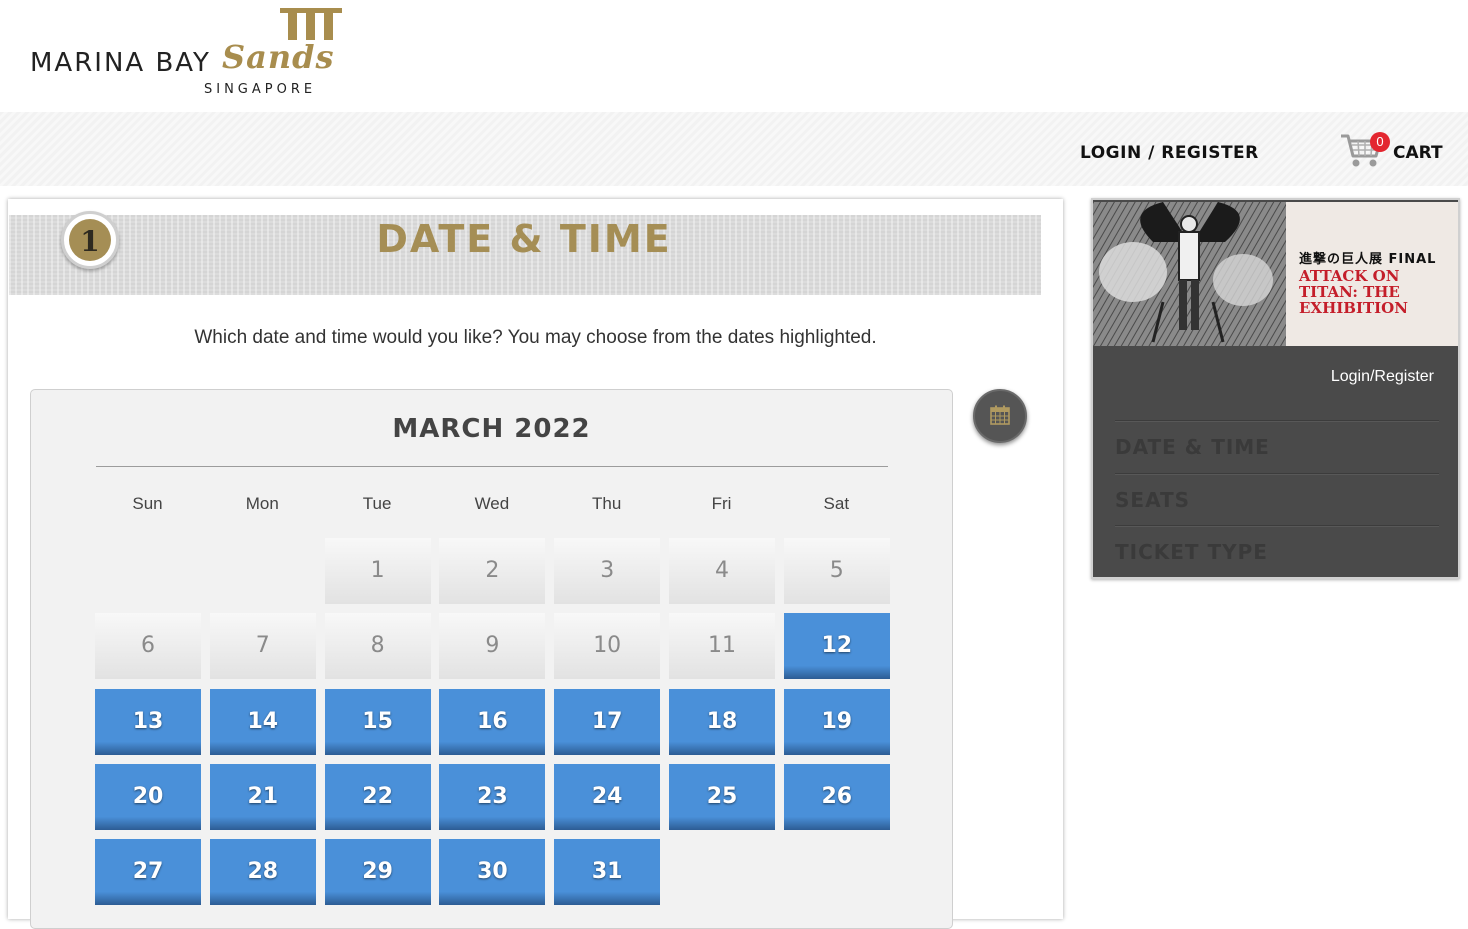 The height and width of the screenshot is (929, 1468). I want to click on calendar-day-unavailable: 5, so click(836, 571).